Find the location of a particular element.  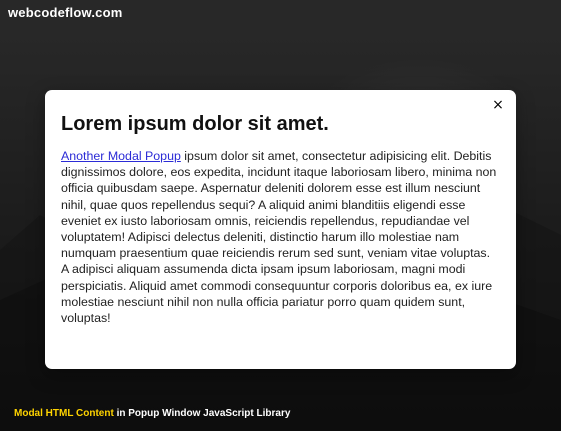

watermark-text: webcodeflow.com is located at coordinates (65, 12).